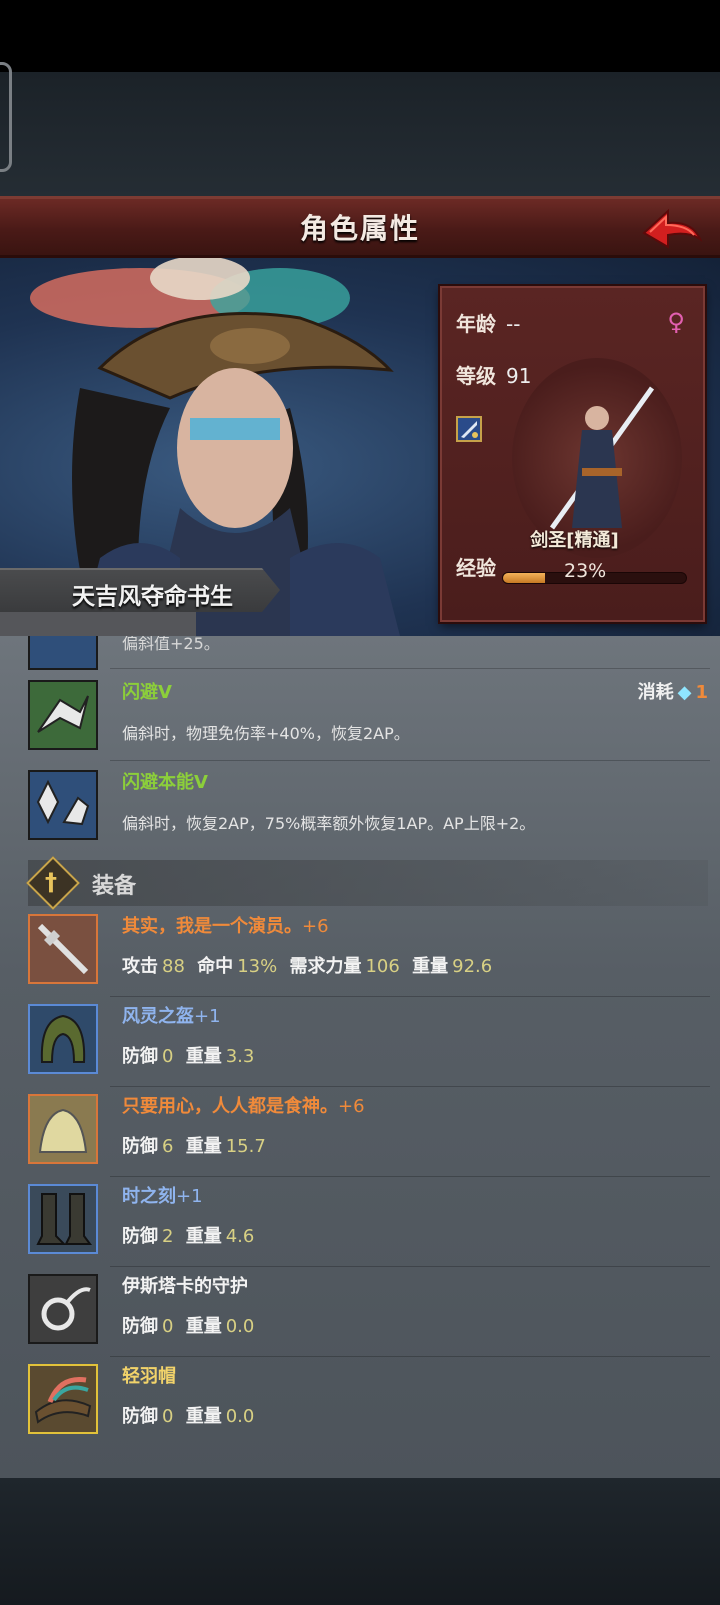 This screenshot has width=720, height=1605. I want to click on partial-skill-icon, so click(63, 653).